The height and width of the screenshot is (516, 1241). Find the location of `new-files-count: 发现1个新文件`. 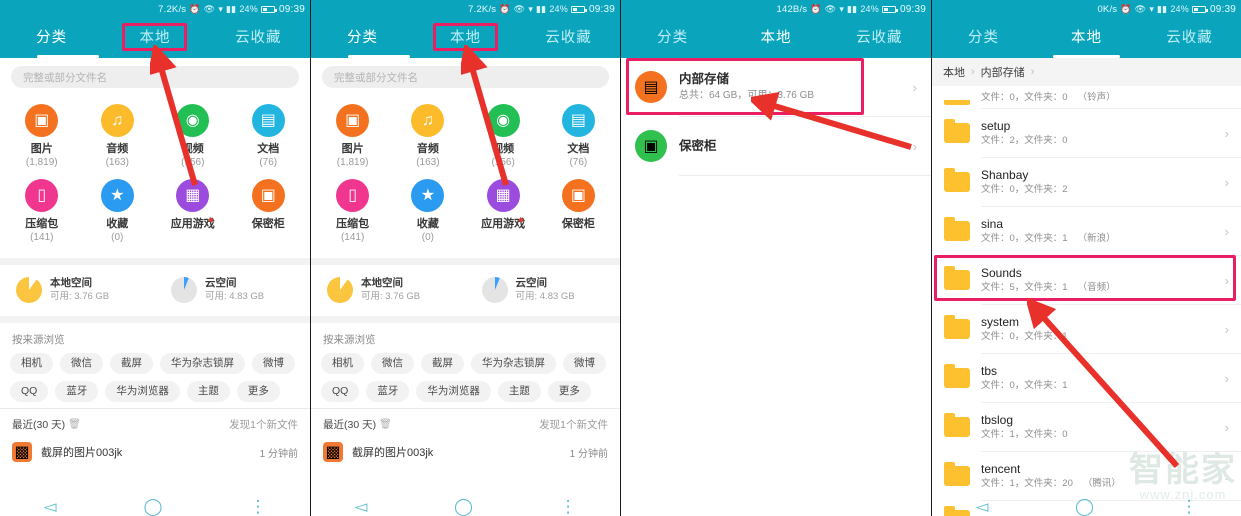

new-files-count: 发现1个新文件 is located at coordinates (573, 425).